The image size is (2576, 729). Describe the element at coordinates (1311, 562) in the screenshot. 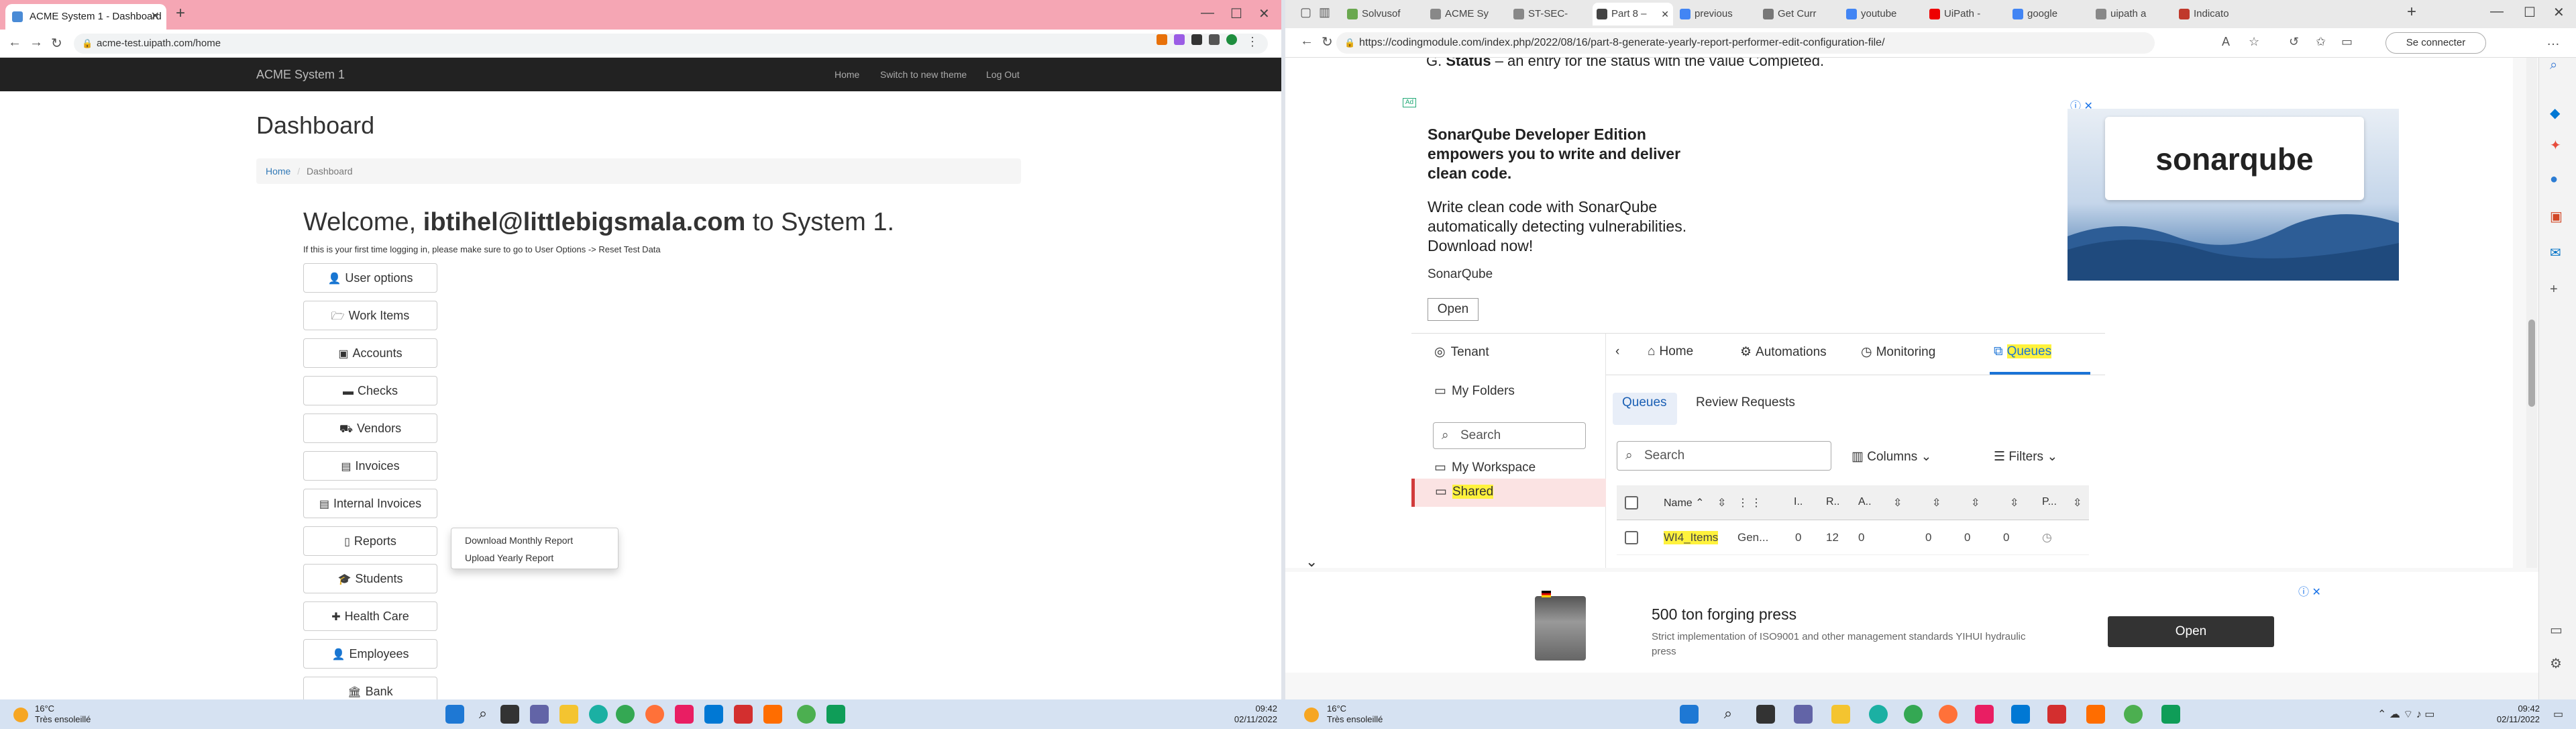

I see `chevron-down-icon: ⌄` at that location.